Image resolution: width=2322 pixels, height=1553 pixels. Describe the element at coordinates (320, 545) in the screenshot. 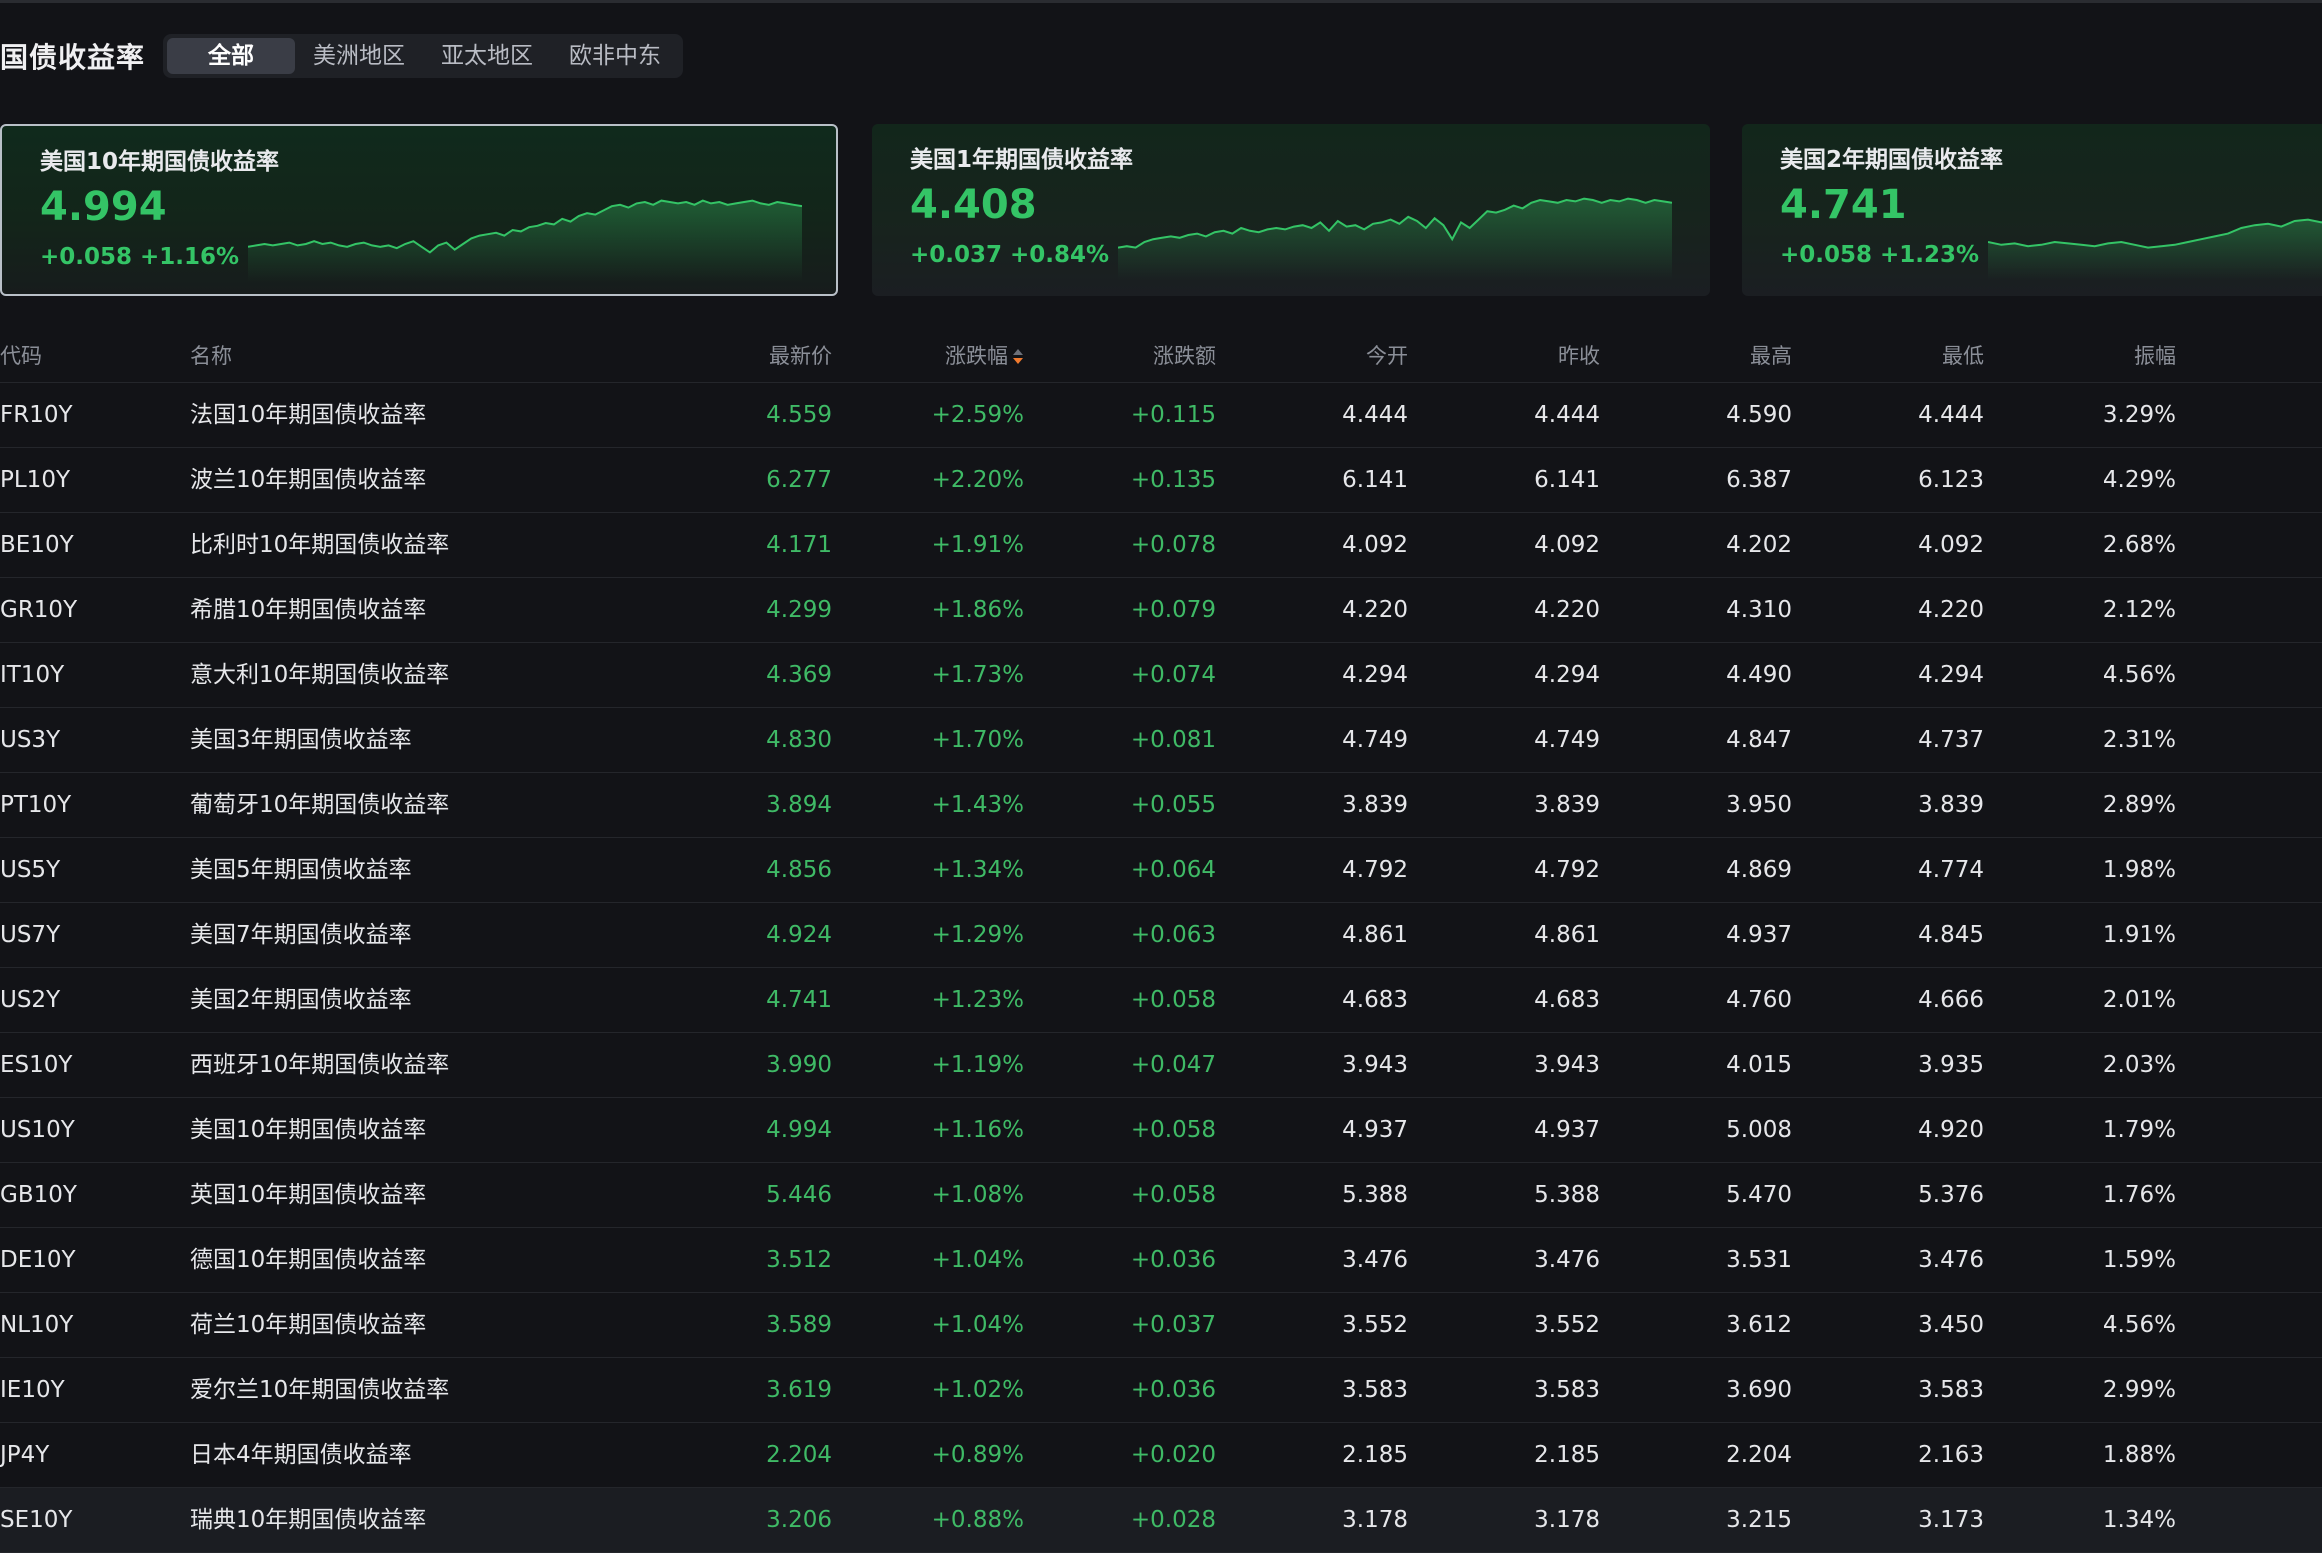

I see `cell-name: 比利时10年期国债收益率` at that location.